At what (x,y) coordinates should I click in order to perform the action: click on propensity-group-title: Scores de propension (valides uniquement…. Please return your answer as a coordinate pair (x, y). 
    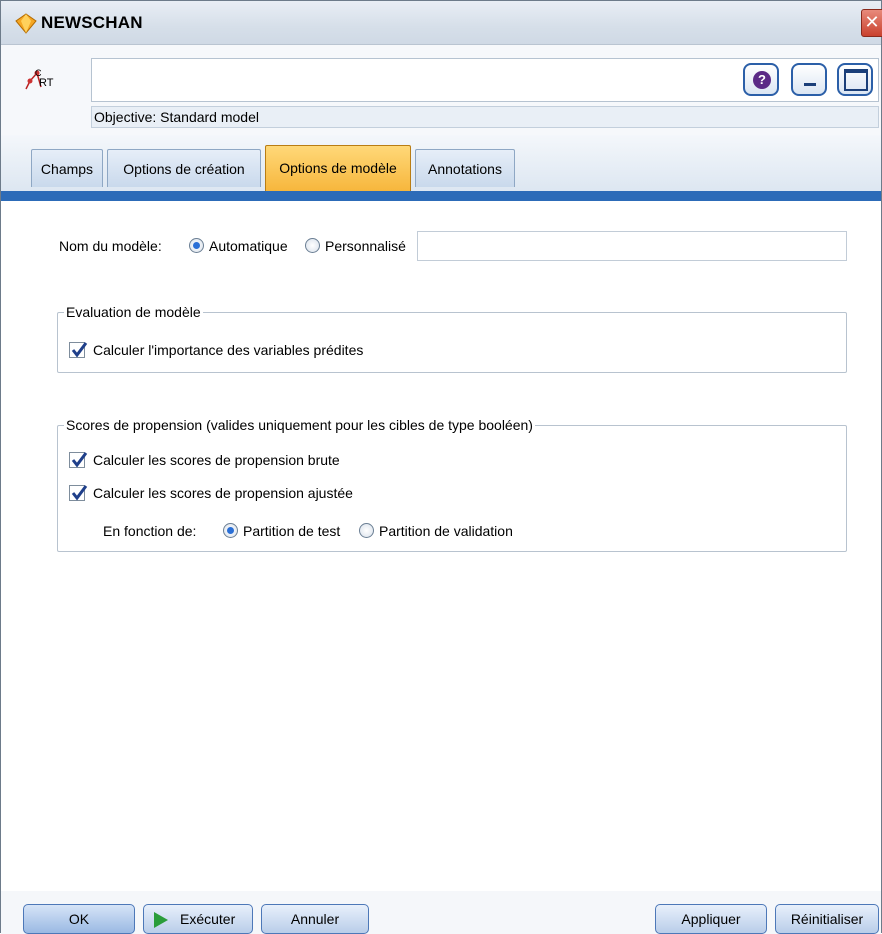
    Looking at the image, I should click on (299, 425).